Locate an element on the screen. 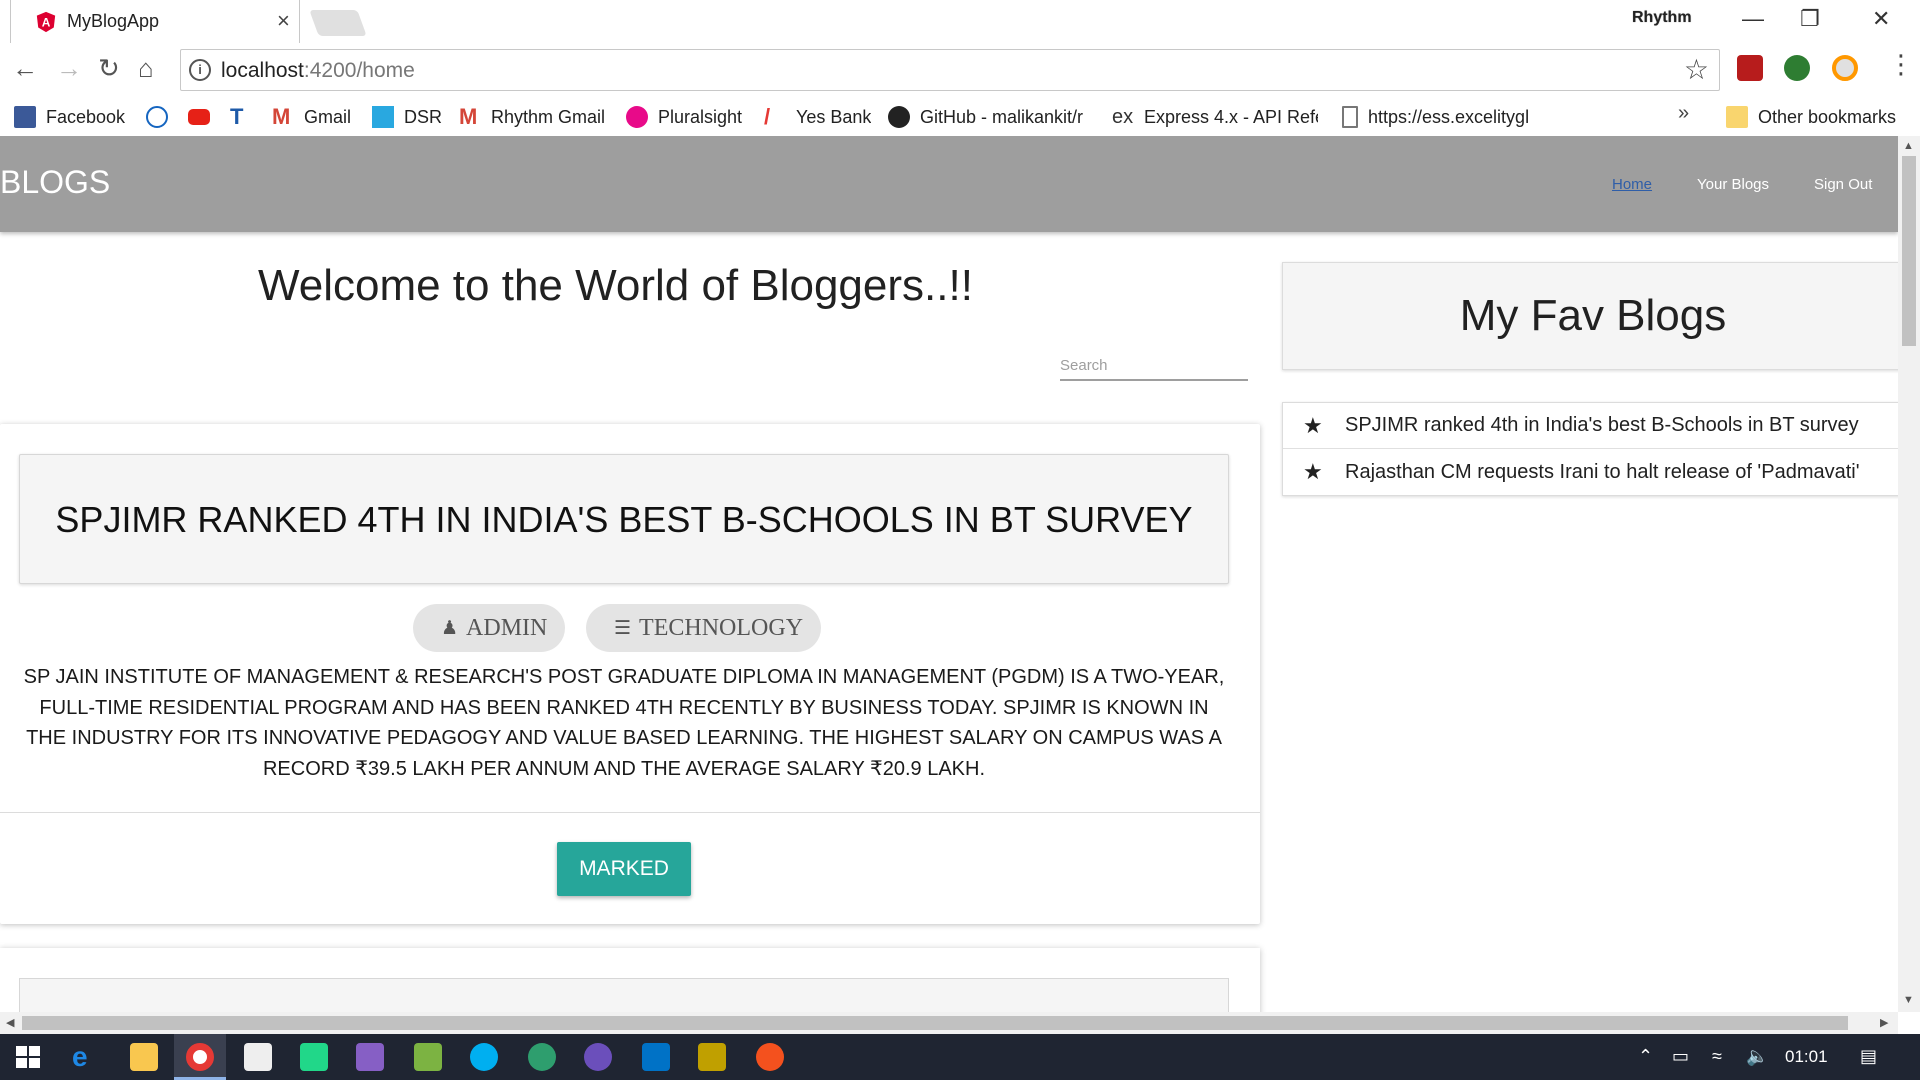  postman-icon is located at coordinates (770, 1057).